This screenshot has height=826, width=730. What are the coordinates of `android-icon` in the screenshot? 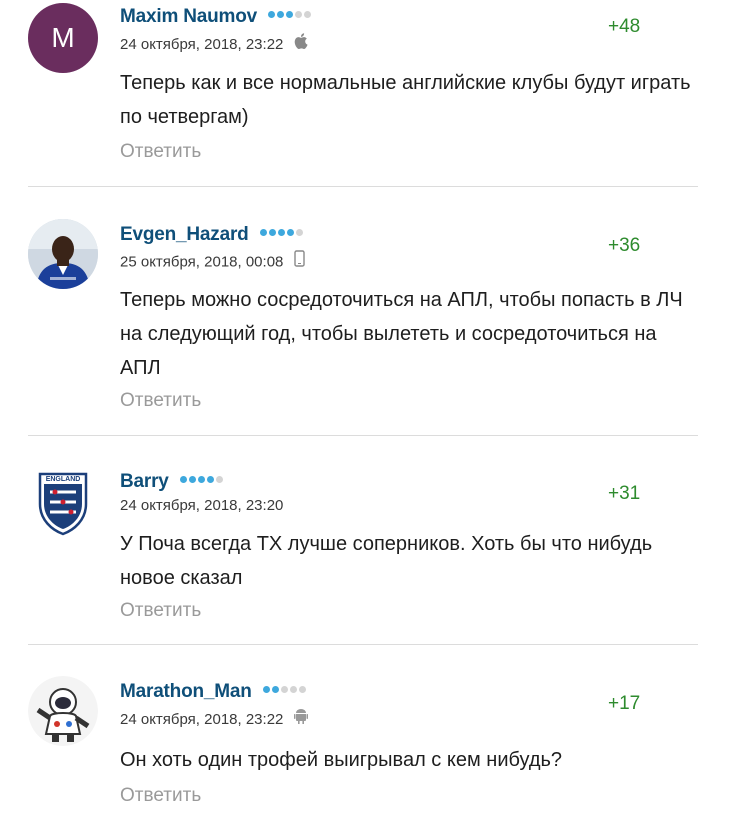 It's located at (300, 718).